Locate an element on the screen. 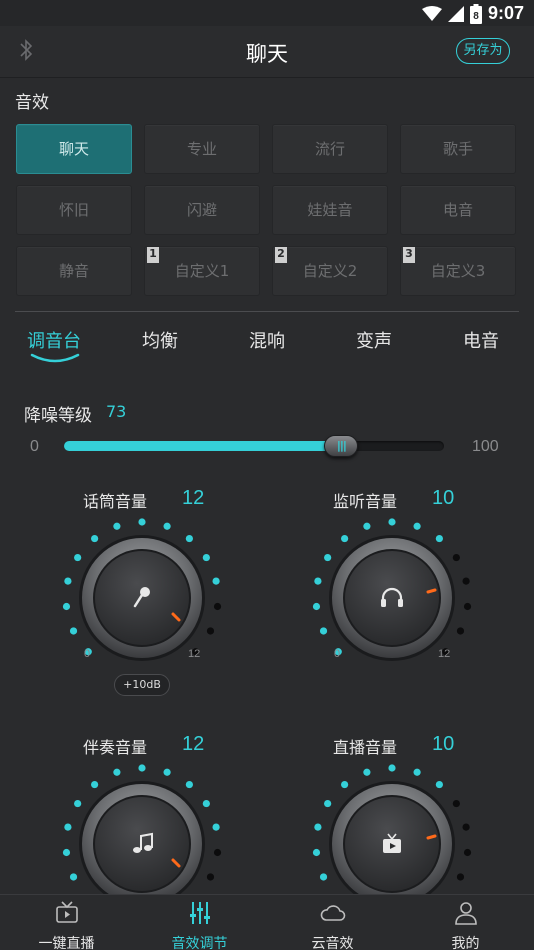 The image size is (534, 950). monitor-volume-value: 10 is located at coordinates (443, 498).